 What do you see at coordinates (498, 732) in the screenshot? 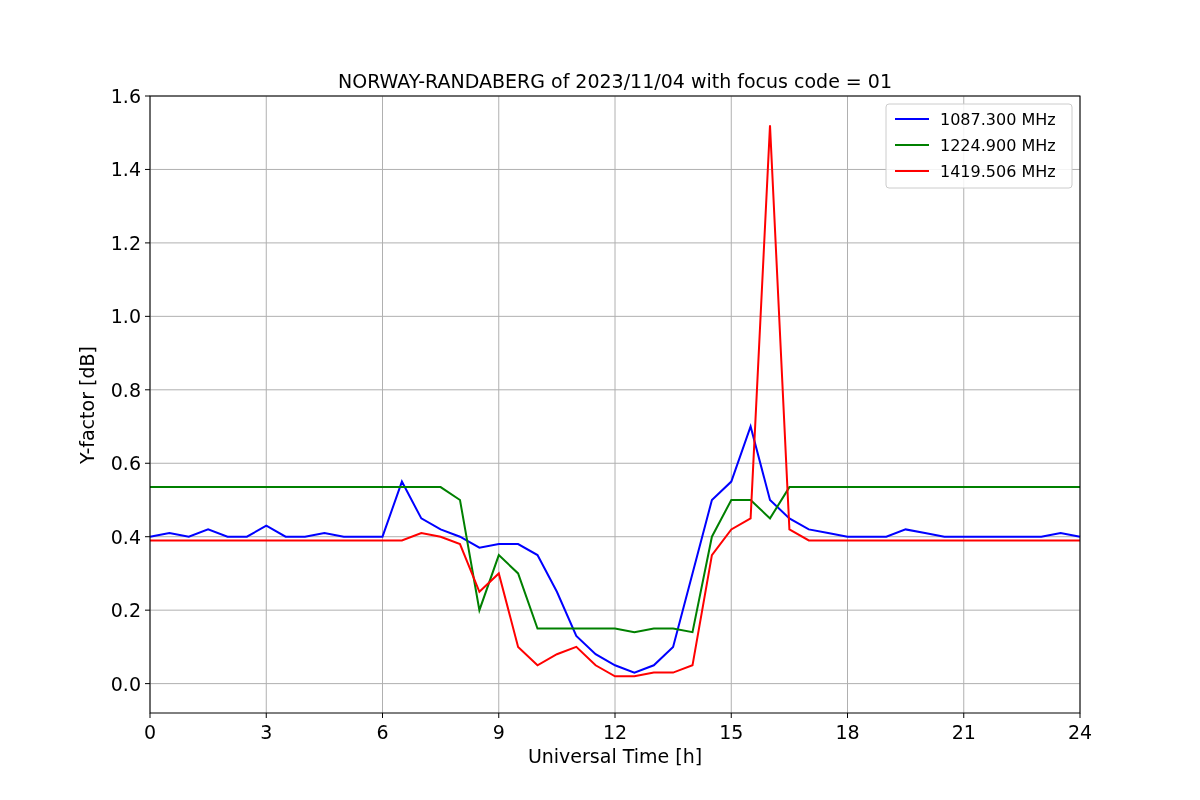
I see `tick-label: 9` at bounding box center [498, 732].